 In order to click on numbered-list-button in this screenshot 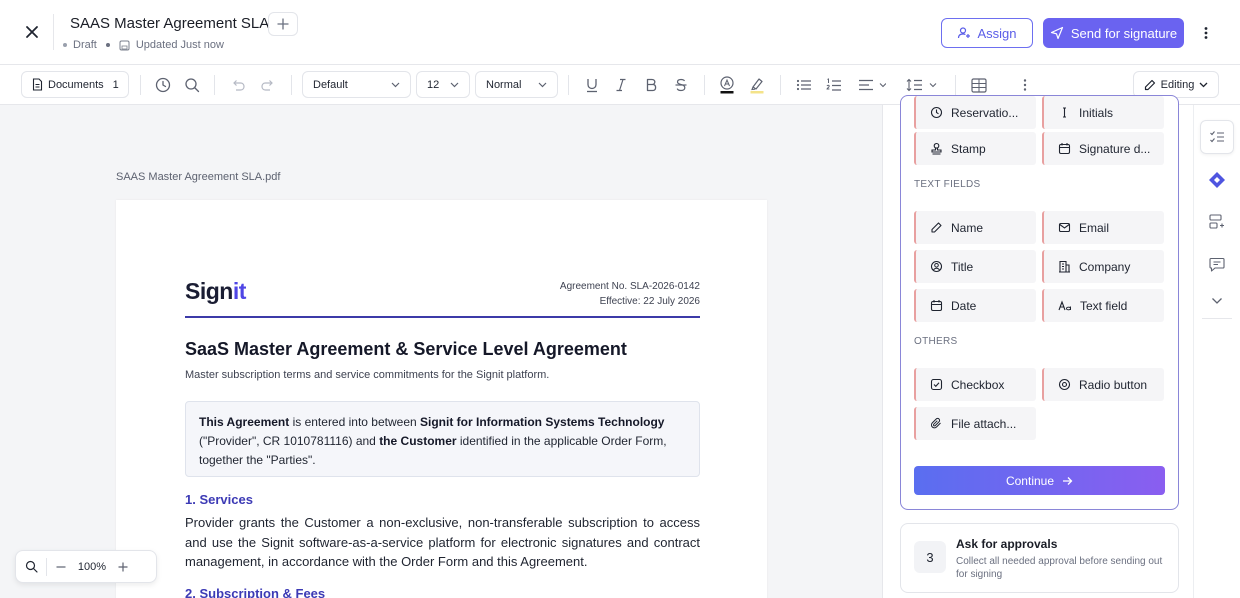, I will do `click(834, 85)`.